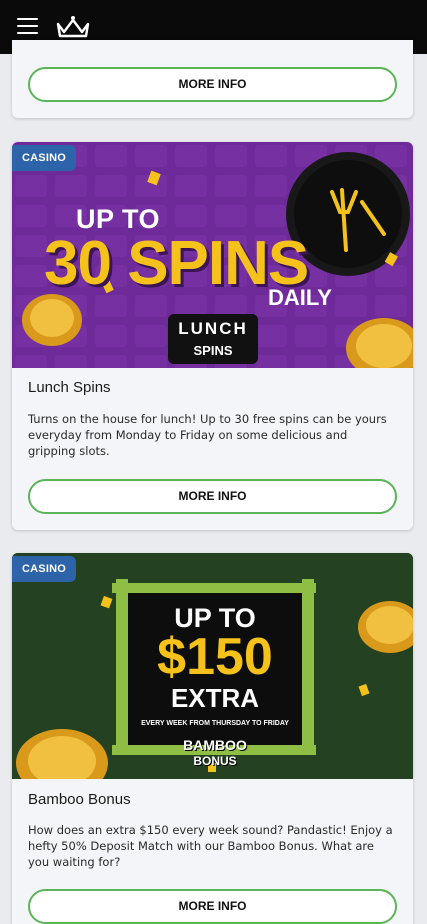  Describe the element at coordinates (69, 387) in the screenshot. I see `card-title: Lunch Spins` at that location.